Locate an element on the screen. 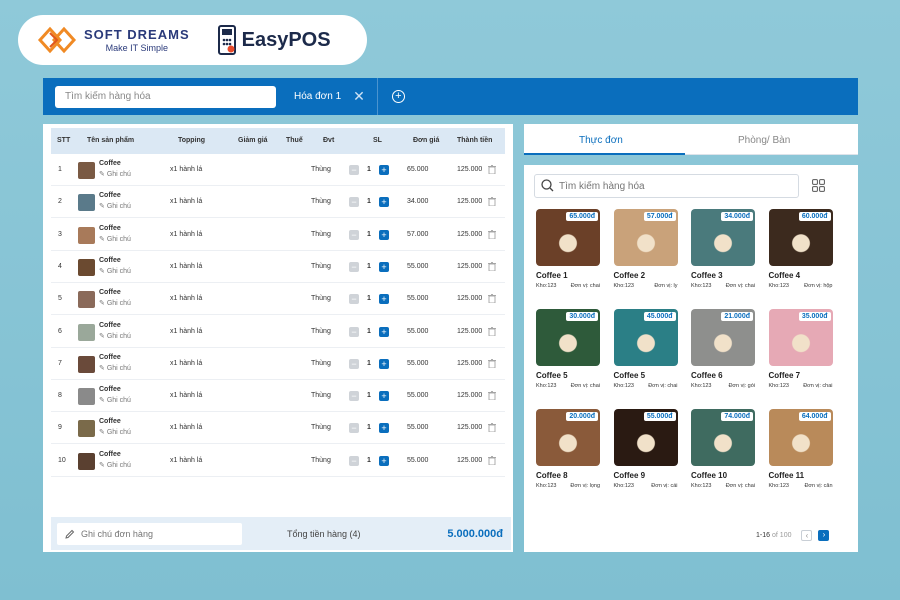 The width and height of the screenshot is (900, 600). menu-item-card: 74.000đ Coffee 10 Kho:123 Đơn vị: chai is located at coordinates (723, 449).